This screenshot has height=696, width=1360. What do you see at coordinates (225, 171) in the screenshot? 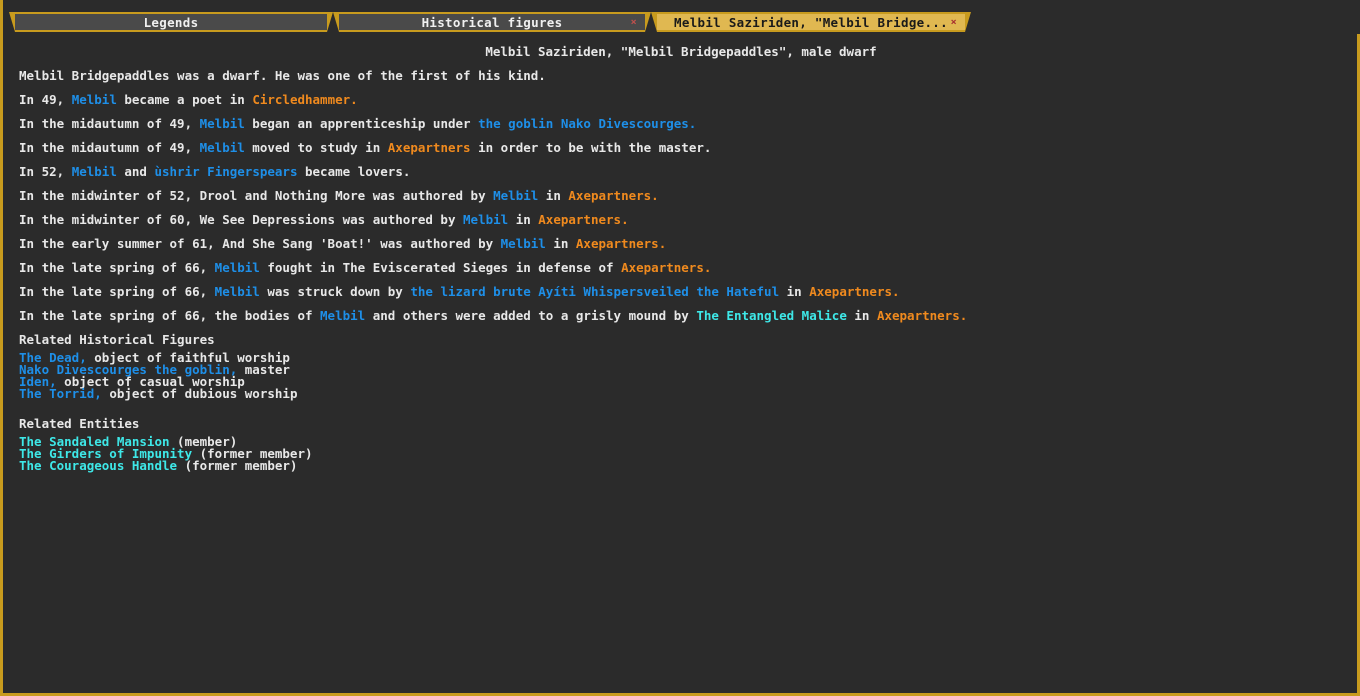
I see `link-blue: ùshrir Fingerspears` at bounding box center [225, 171].